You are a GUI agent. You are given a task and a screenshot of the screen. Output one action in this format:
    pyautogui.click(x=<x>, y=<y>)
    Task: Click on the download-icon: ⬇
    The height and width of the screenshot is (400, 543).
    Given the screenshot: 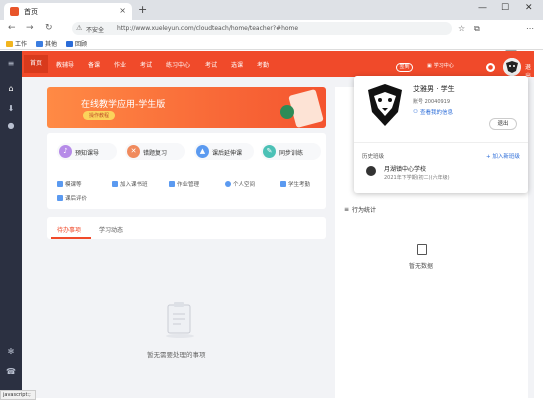 What is the action you would take?
    pyautogui.click(x=11, y=109)
    